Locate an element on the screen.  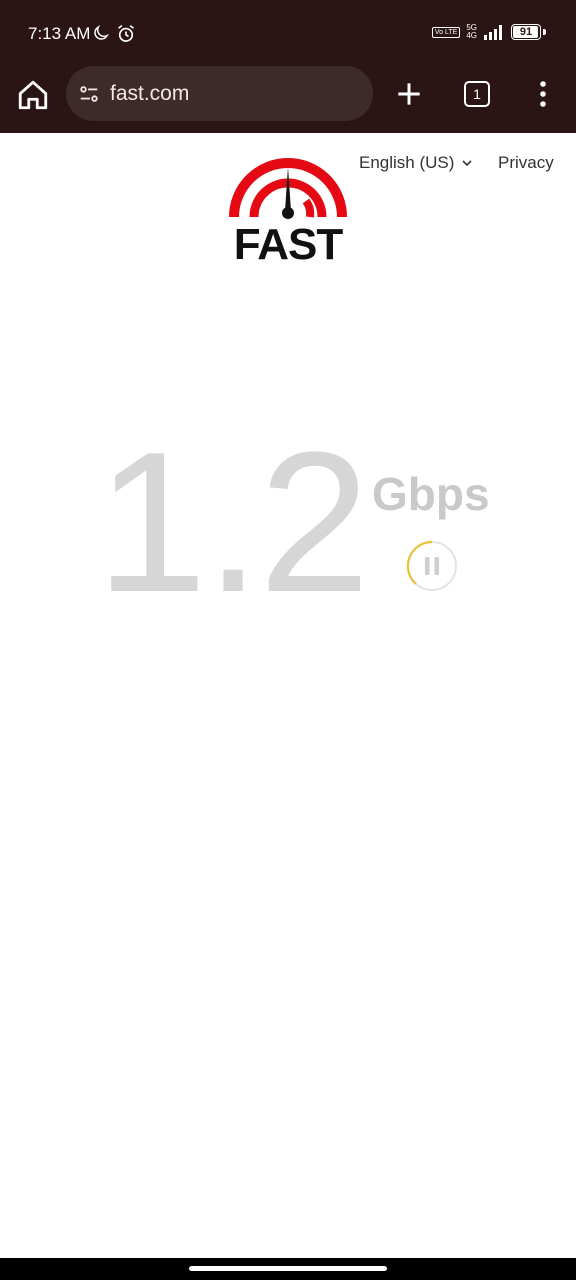
speed-unit: Gbps is located at coordinates (431, 494).